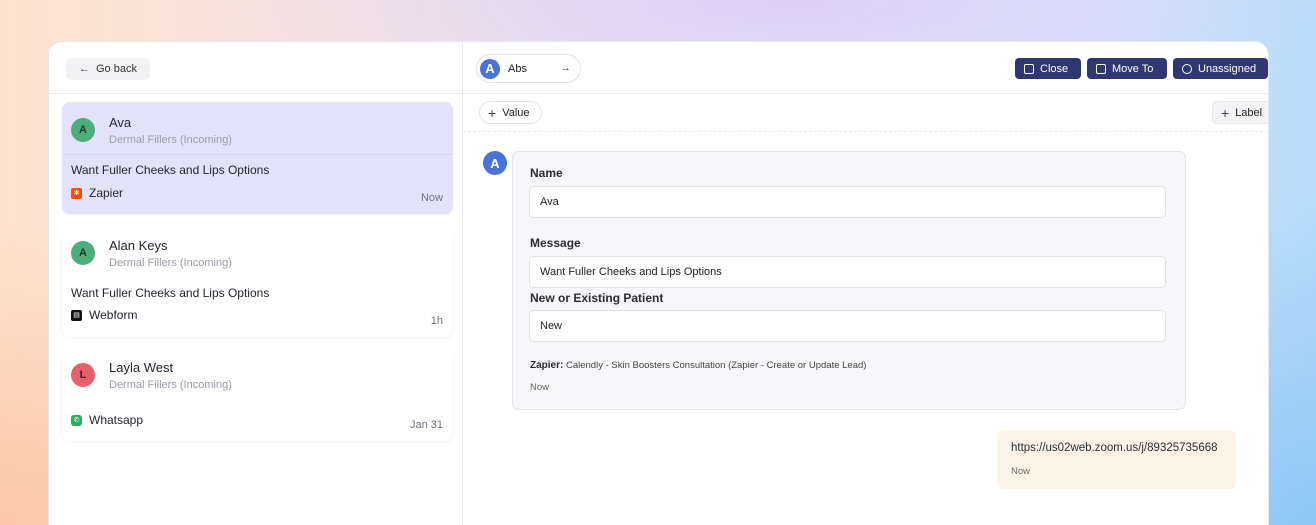 Image resolution: width=1316 pixels, height=525 pixels. Describe the element at coordinates (76, 193) in the screenshot. I see `zapier-icon: ✱` at that location.